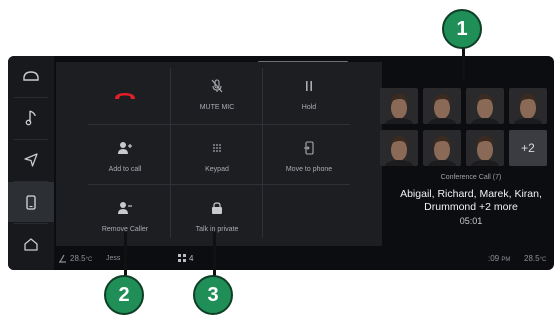 The width and height of the screenshot is (554, 316). Describe the element at coordinates (125, 208) in the screenshot. I see `remove-person-icon` at that location.